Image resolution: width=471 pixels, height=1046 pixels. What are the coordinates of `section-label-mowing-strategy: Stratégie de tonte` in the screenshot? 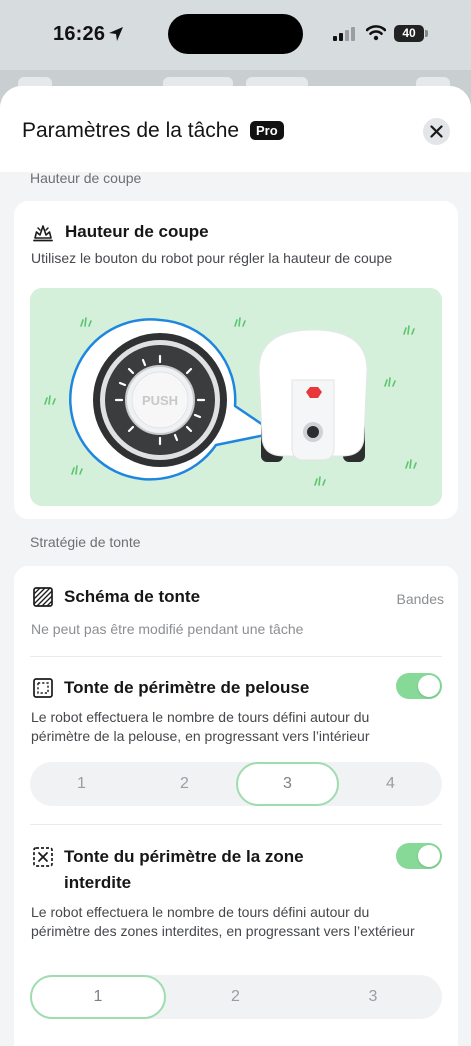 It's located at (85, 542).